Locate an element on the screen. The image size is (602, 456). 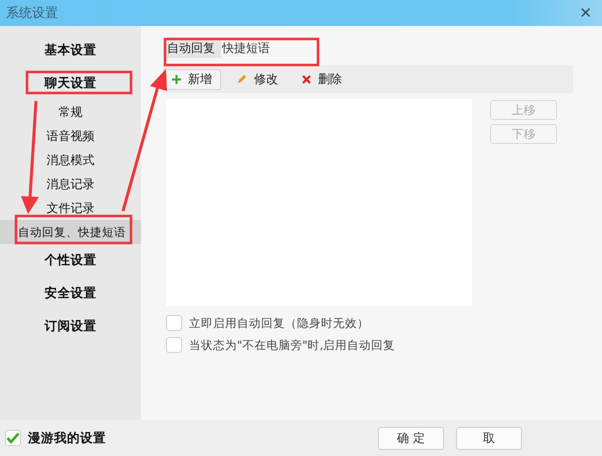
sidebar-item: 基本设置 is located at coordinates (70, 50).